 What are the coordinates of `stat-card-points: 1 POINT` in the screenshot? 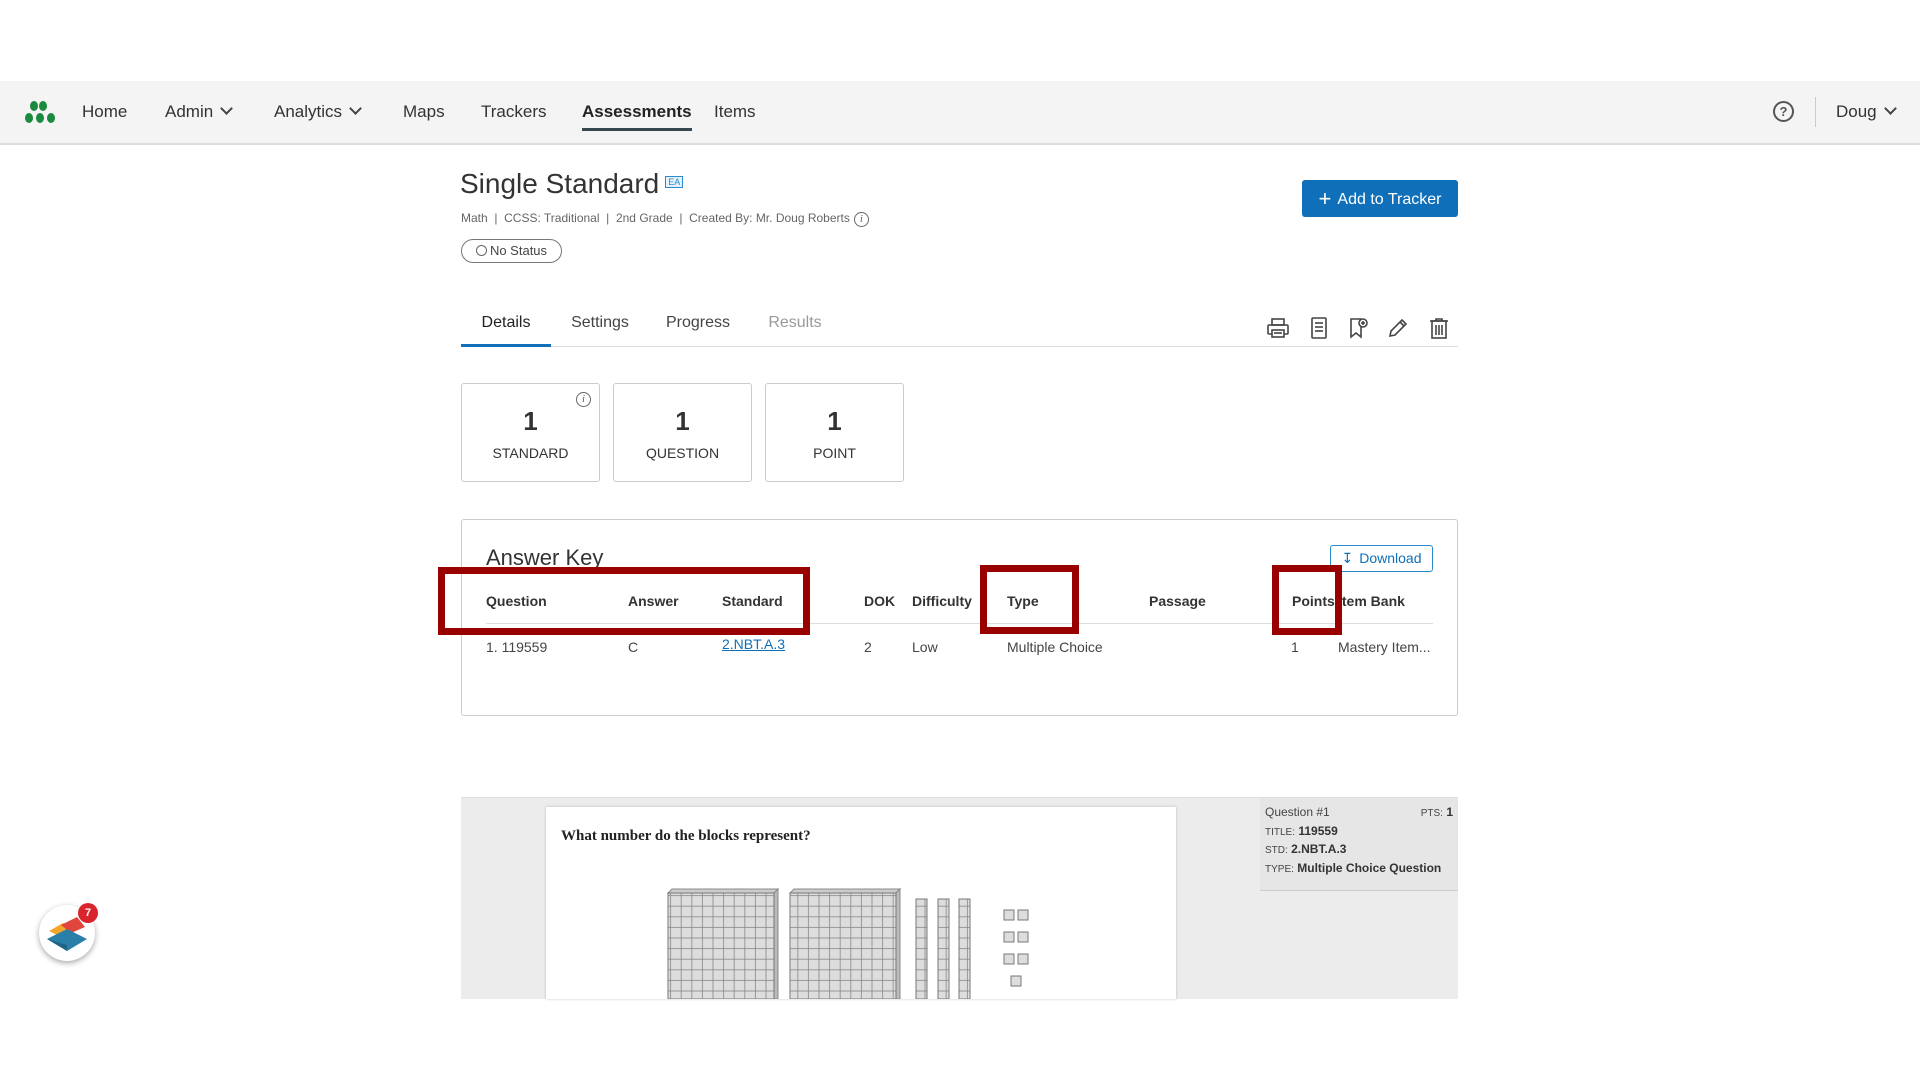 It's located at (834, 432).